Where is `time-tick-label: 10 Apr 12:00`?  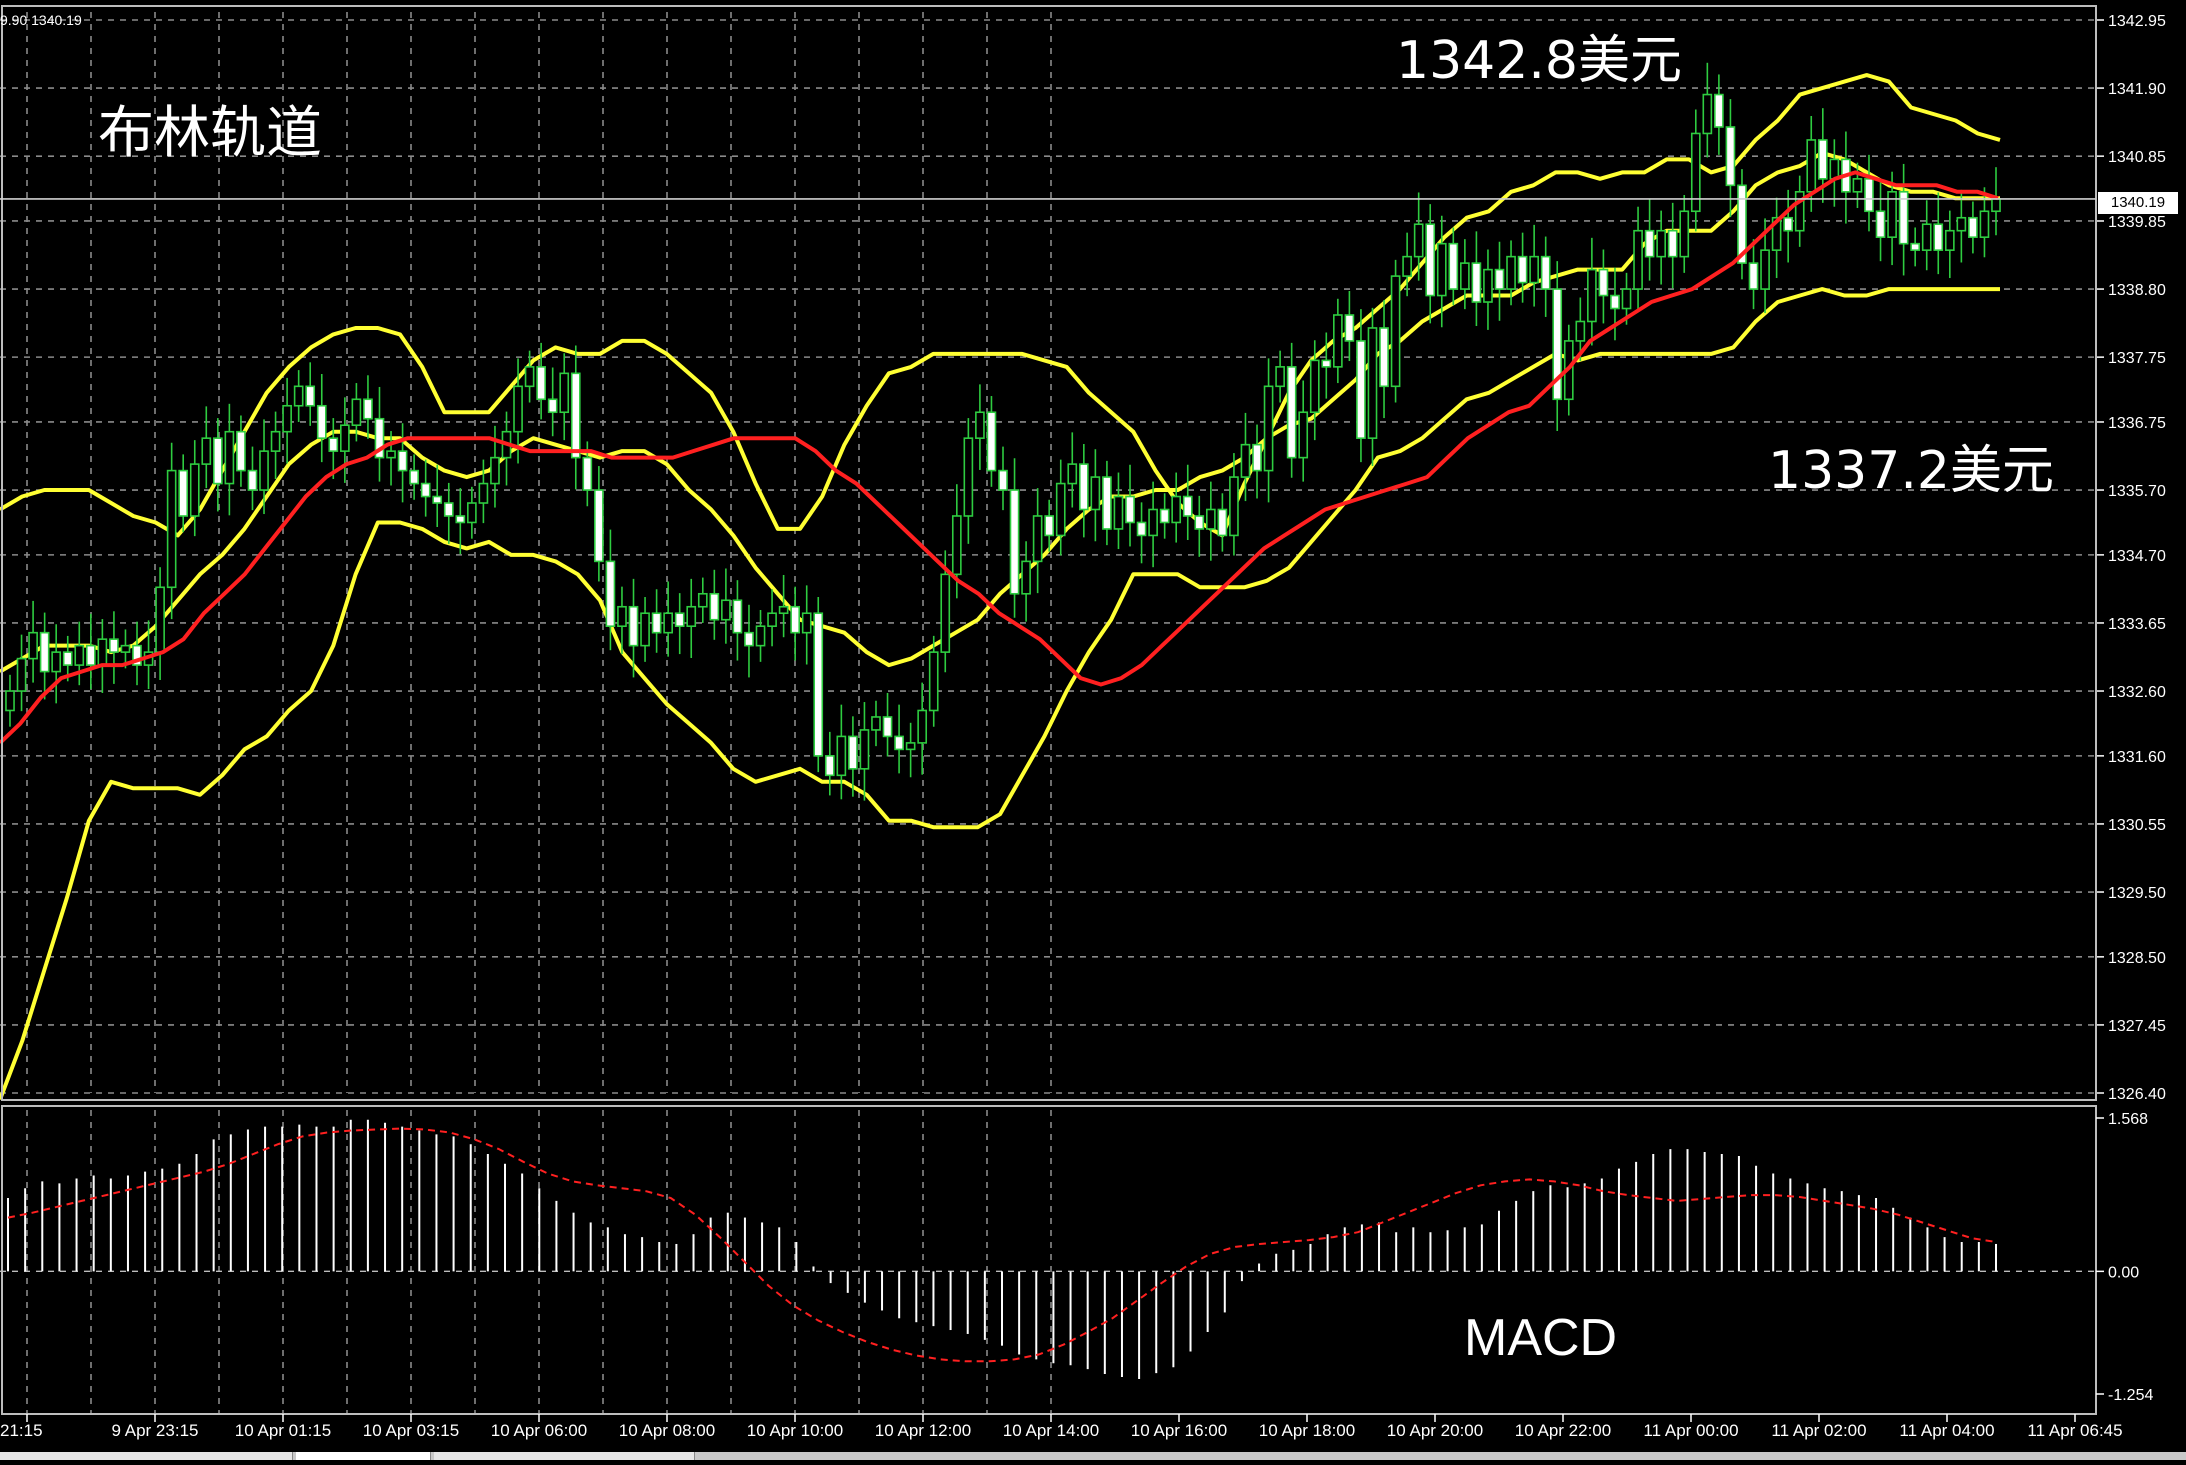
time-tick-label: 10 Apr 12:00 is located at coordinates (923, 1430).